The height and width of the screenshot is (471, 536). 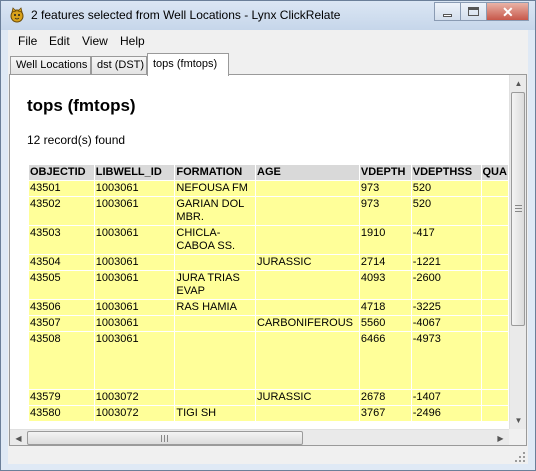 I want to click on column-header-qua: QUA, so click(x=494, y=172).